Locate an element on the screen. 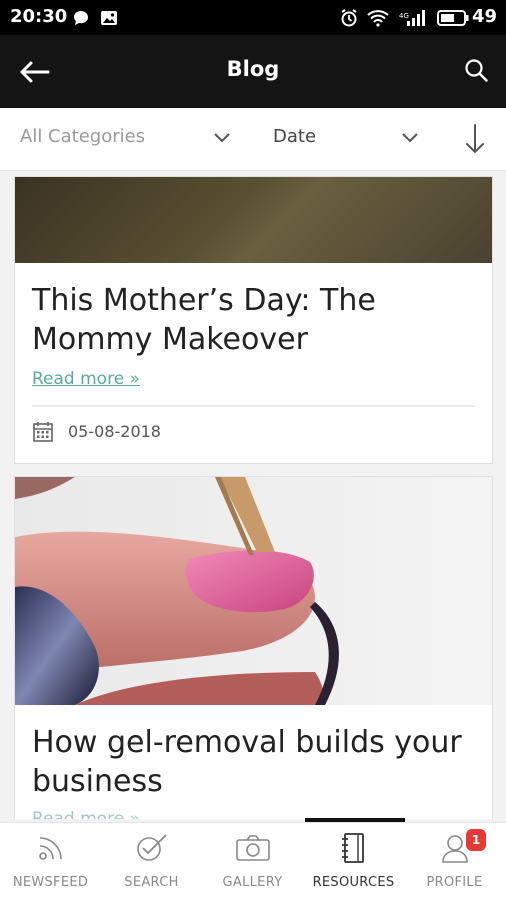 This screenshot has width=506, height=901. nav-item-gallery: GALLERY is located at coordinates (252, 862).